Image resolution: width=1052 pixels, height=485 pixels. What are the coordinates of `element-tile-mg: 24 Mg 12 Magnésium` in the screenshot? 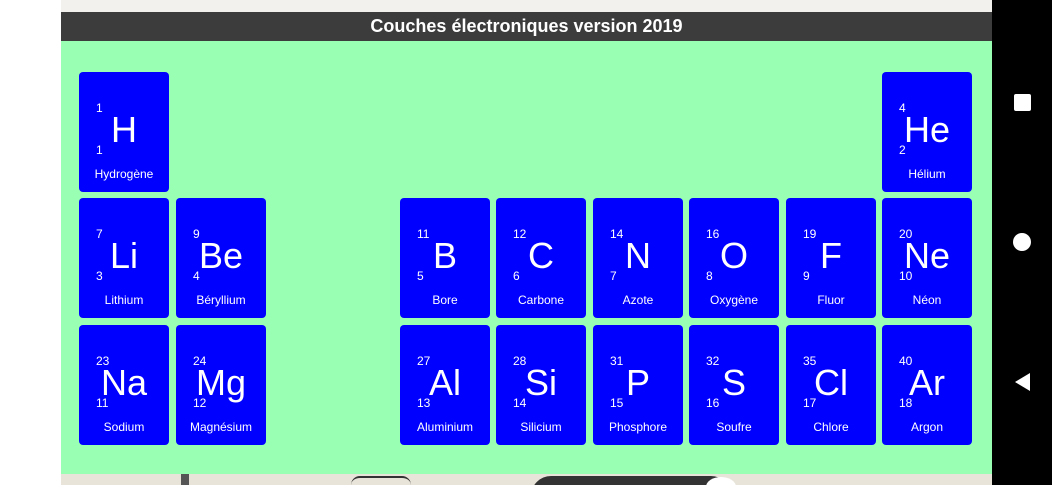 It's located at (221, 385).